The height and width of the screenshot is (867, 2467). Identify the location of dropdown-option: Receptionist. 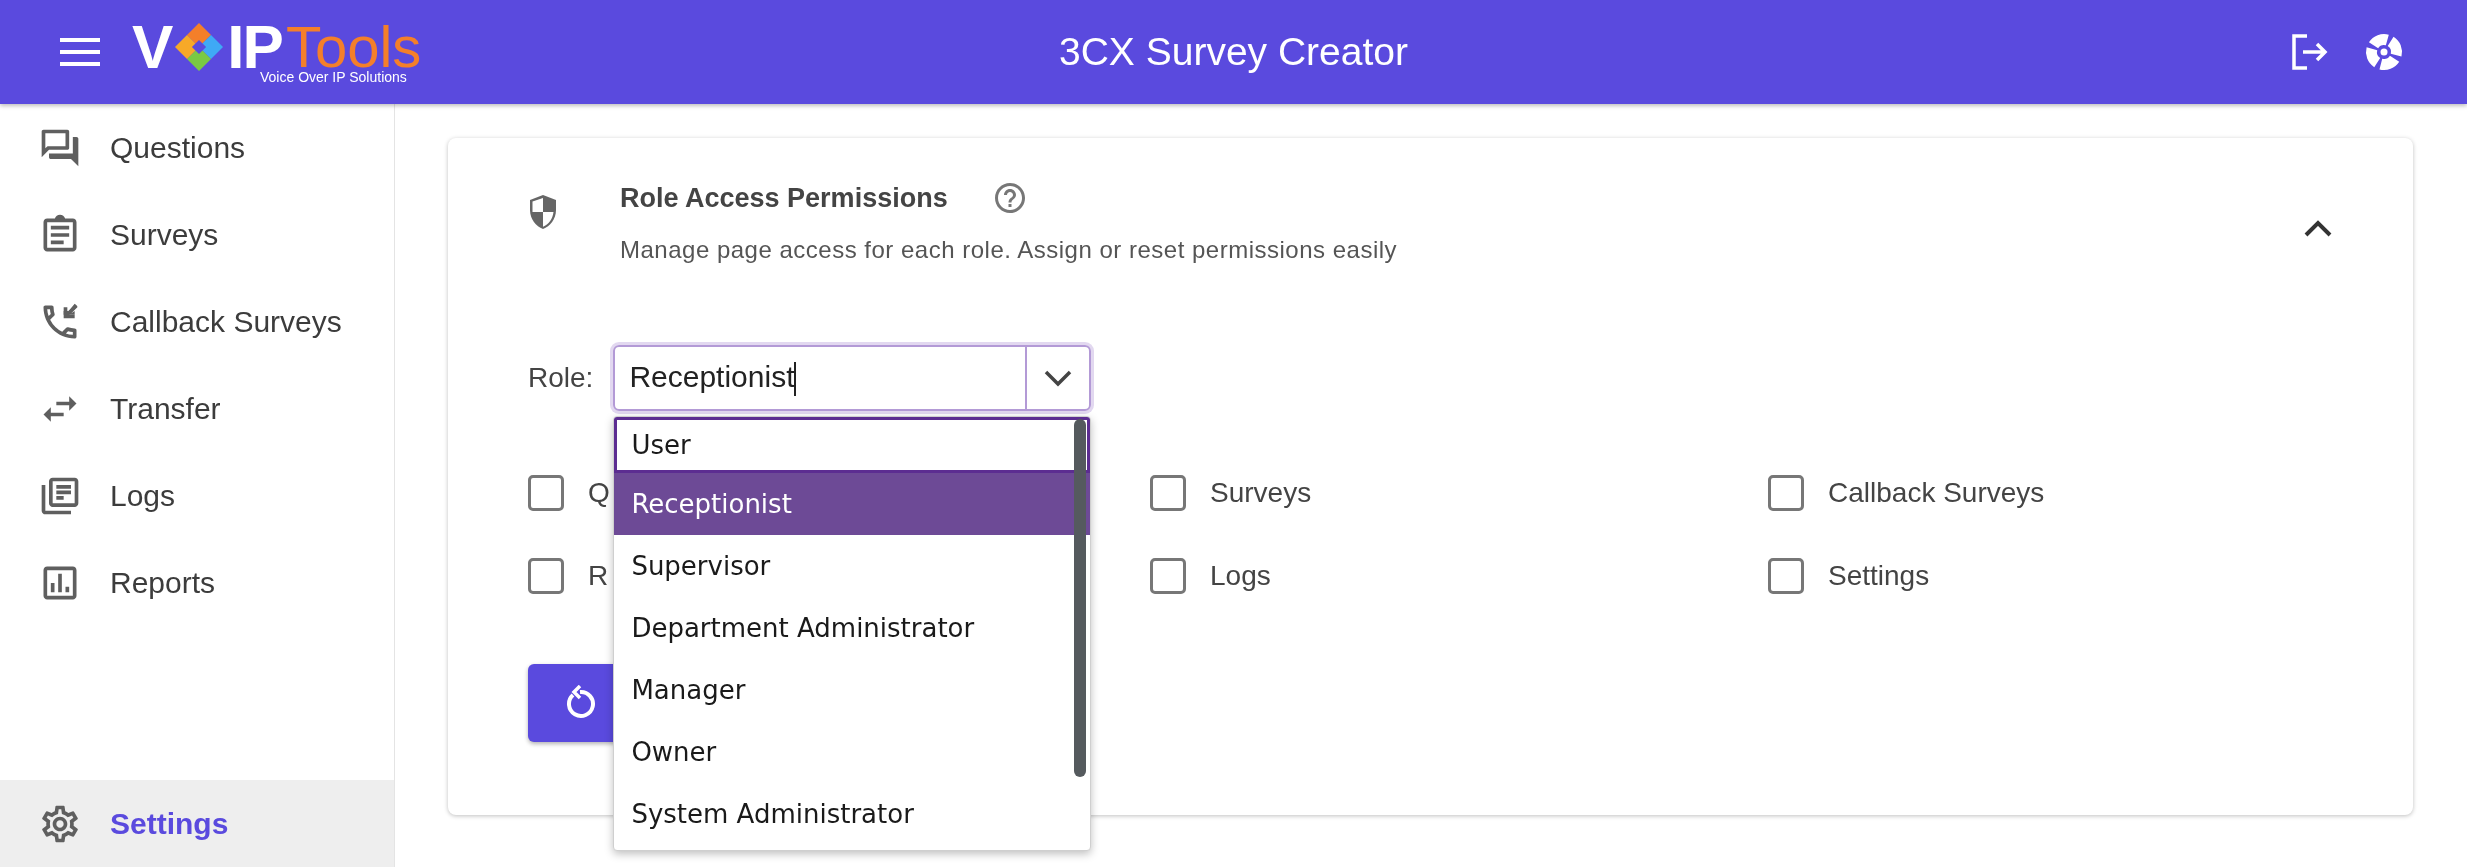
(852, 504).